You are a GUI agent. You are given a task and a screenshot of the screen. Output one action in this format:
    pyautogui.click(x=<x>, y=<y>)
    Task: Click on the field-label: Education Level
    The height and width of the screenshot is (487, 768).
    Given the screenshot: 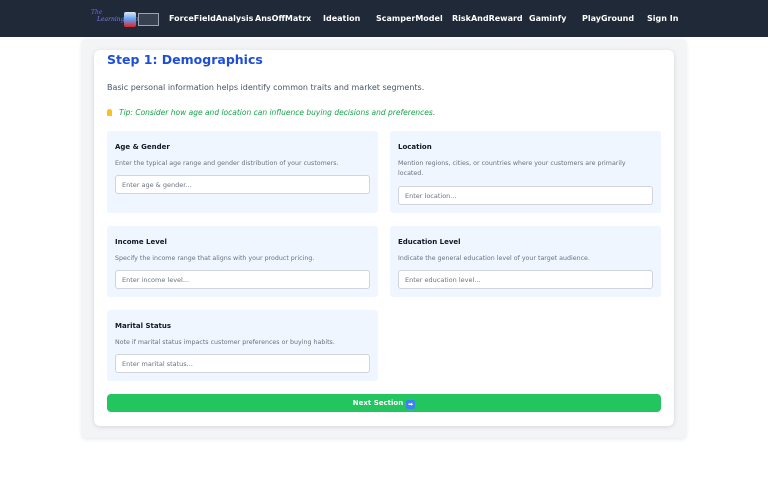 What is the action you would take?
    pyautogui.click(x=429, y=242)
    